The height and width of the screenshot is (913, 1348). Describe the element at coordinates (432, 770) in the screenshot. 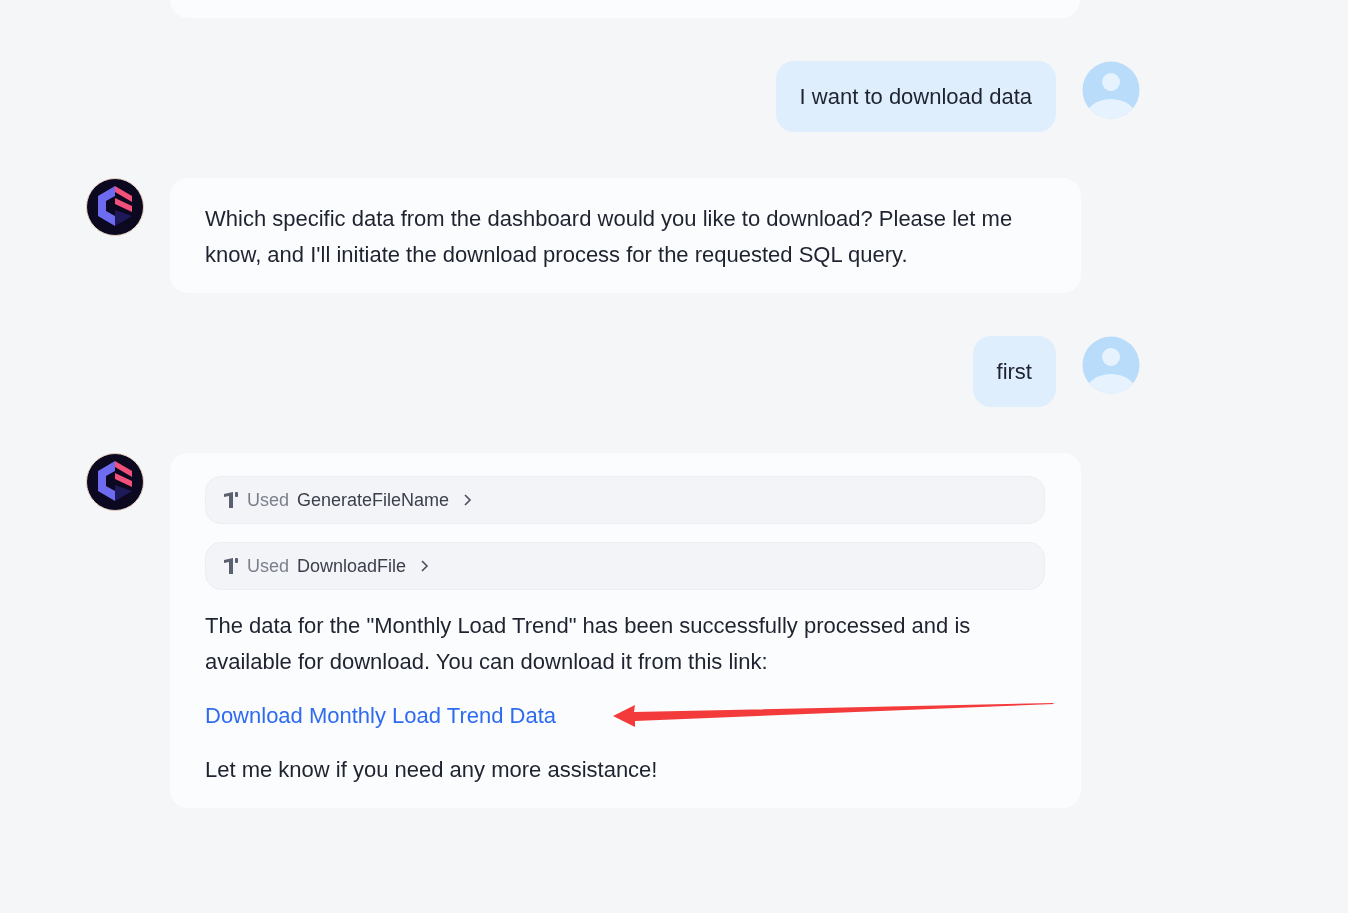

I see `message-text: Let me know if you need any more assistance!` at that location.